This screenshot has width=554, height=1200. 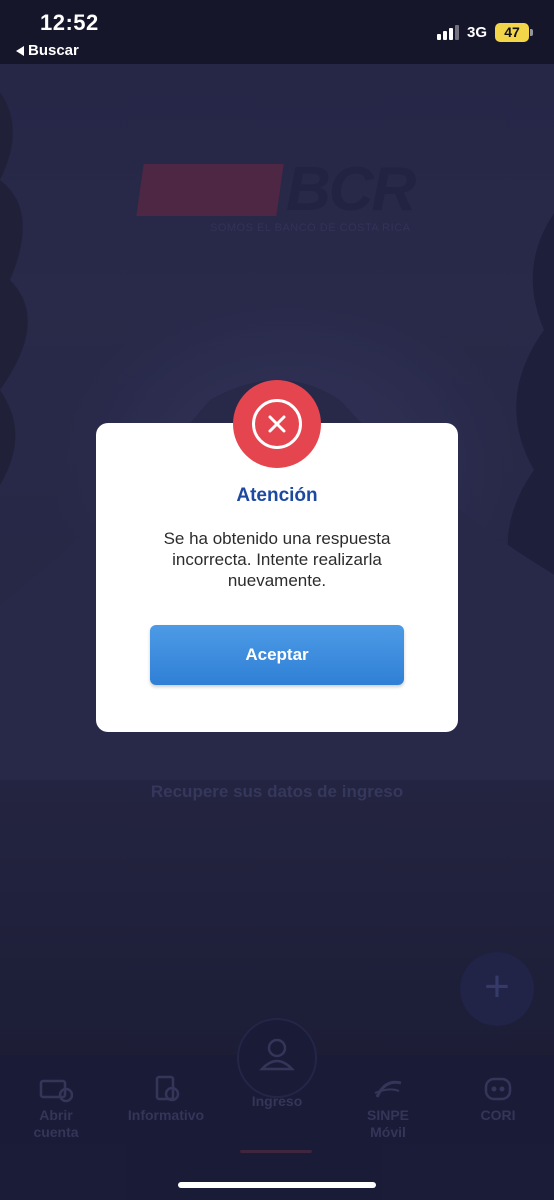 I want to click on back-to-search-button: Buscar, so click(x=47, y=50).